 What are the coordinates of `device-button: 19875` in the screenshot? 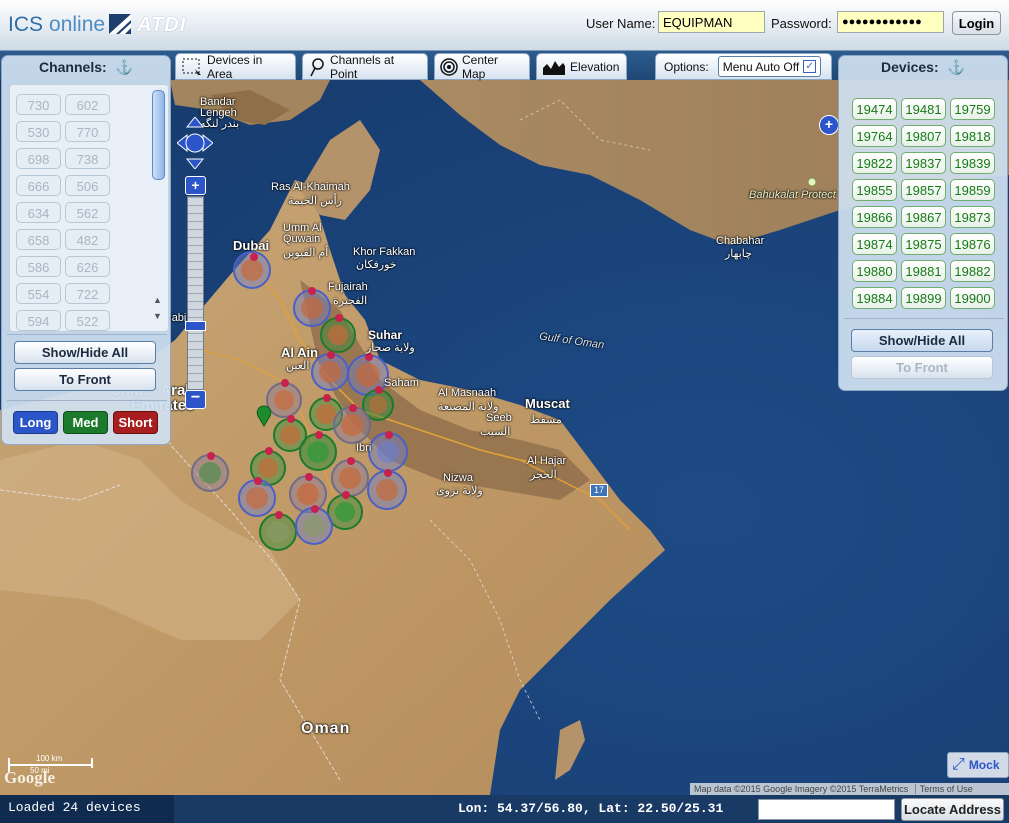 It's located at (923, 244).